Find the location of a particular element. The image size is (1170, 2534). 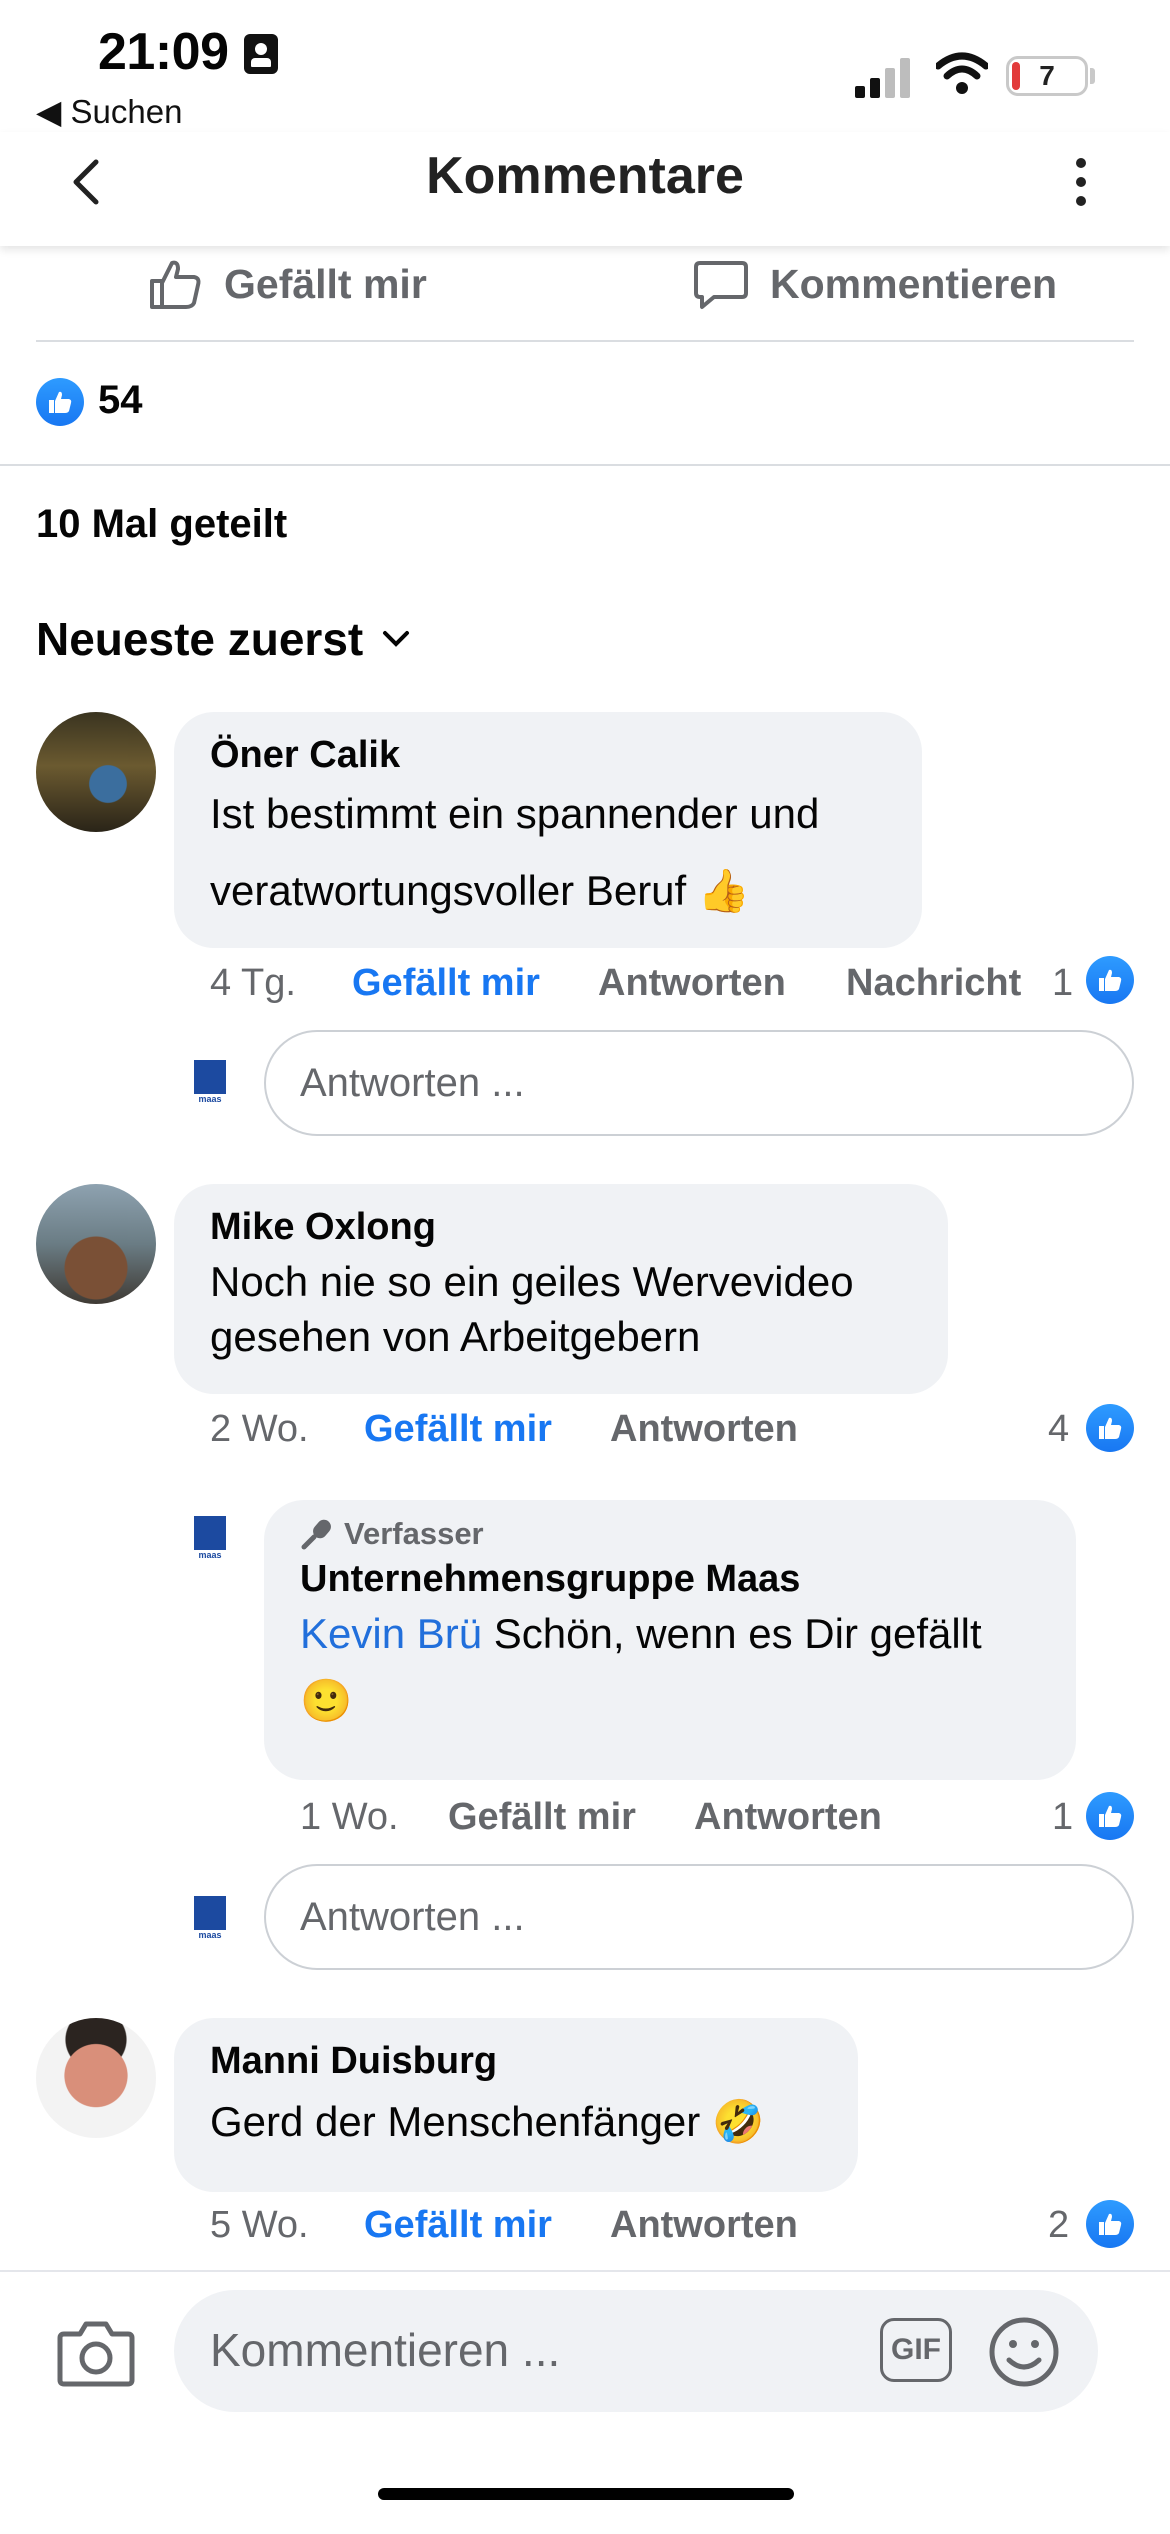

share-count: 10 Mal geteilt is located at coordinates (161, 524).